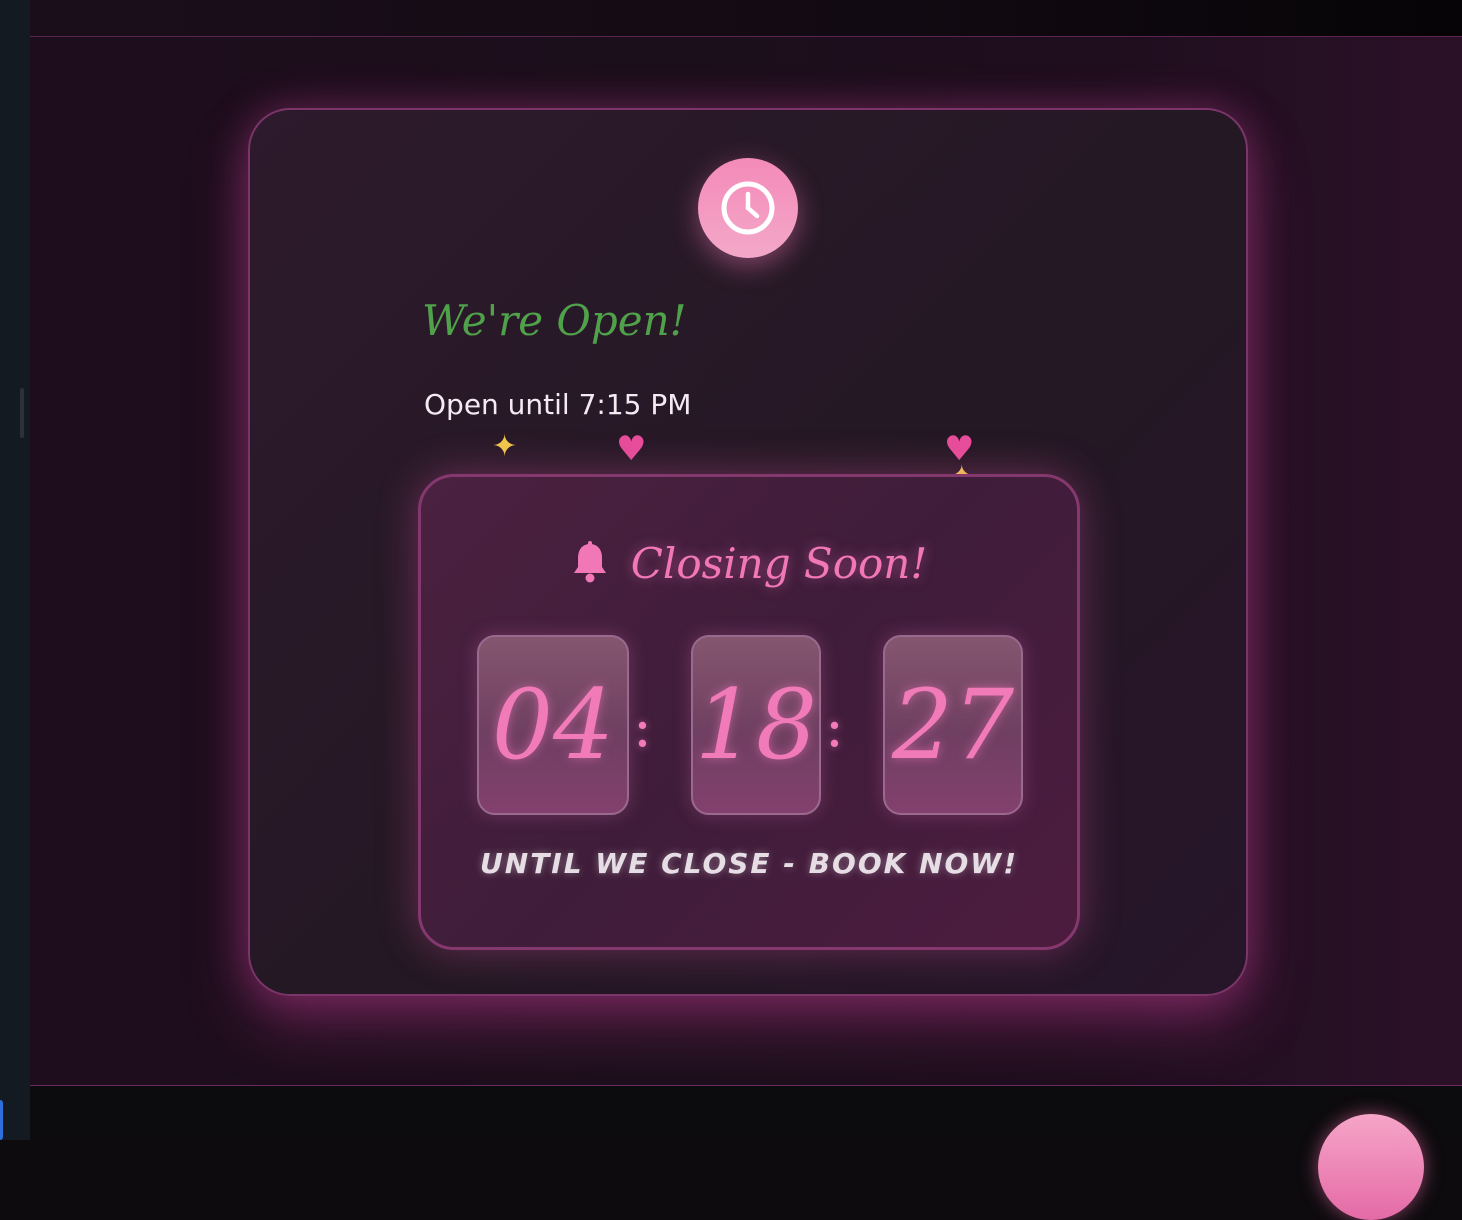 This screenshot has width=1462, height=1220. I want to click on countdown-header: Closing Soon!, so click(749, 563).